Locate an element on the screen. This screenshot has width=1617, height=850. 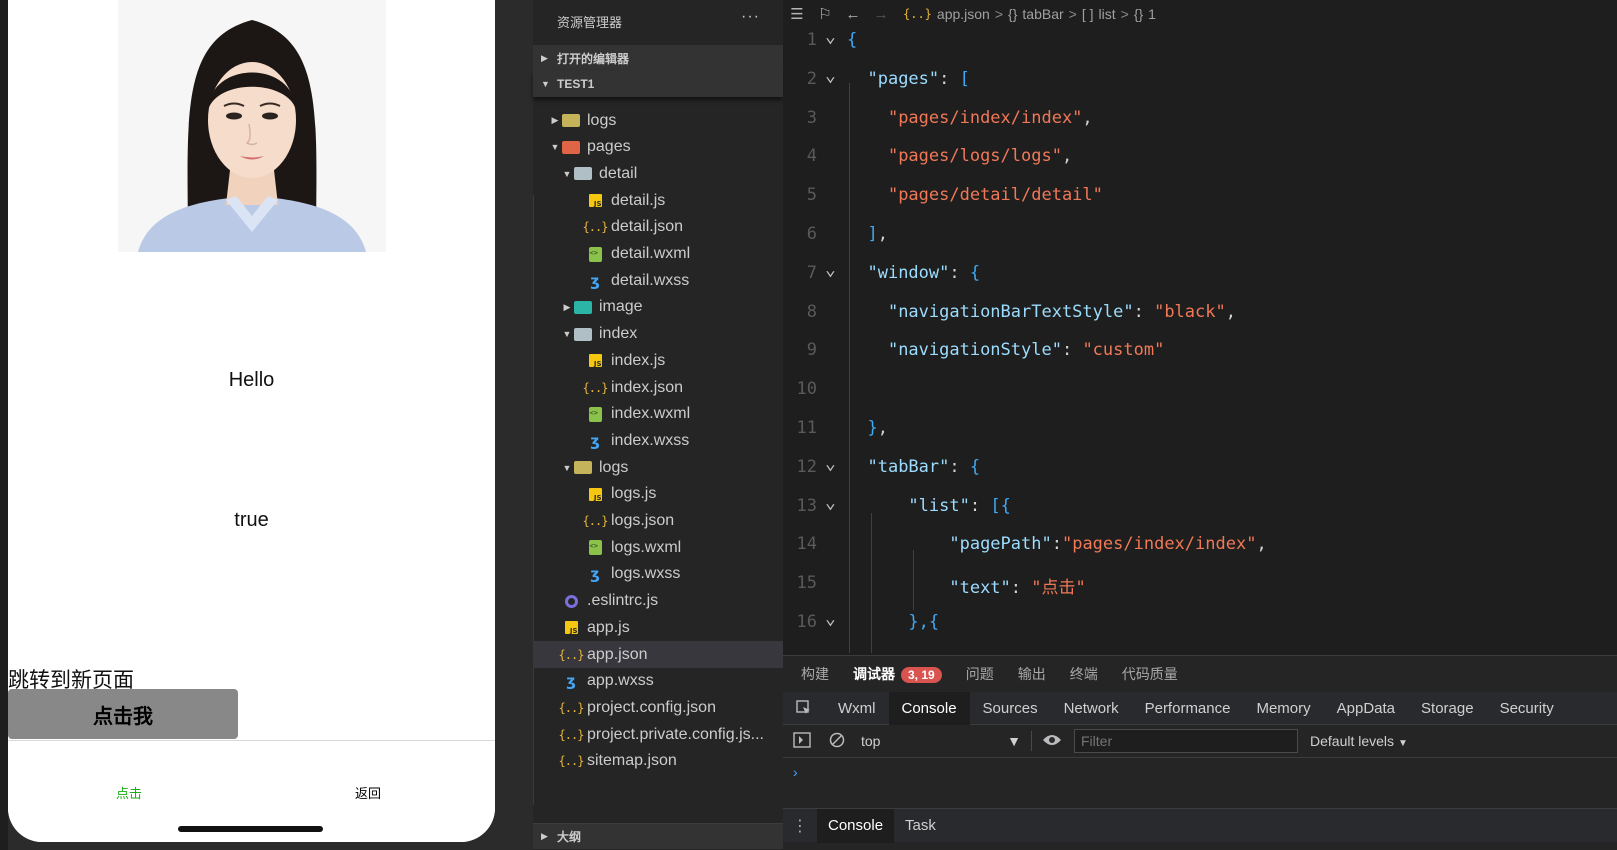
devtools-tab: Wxml is located at coordinates (857, 708).